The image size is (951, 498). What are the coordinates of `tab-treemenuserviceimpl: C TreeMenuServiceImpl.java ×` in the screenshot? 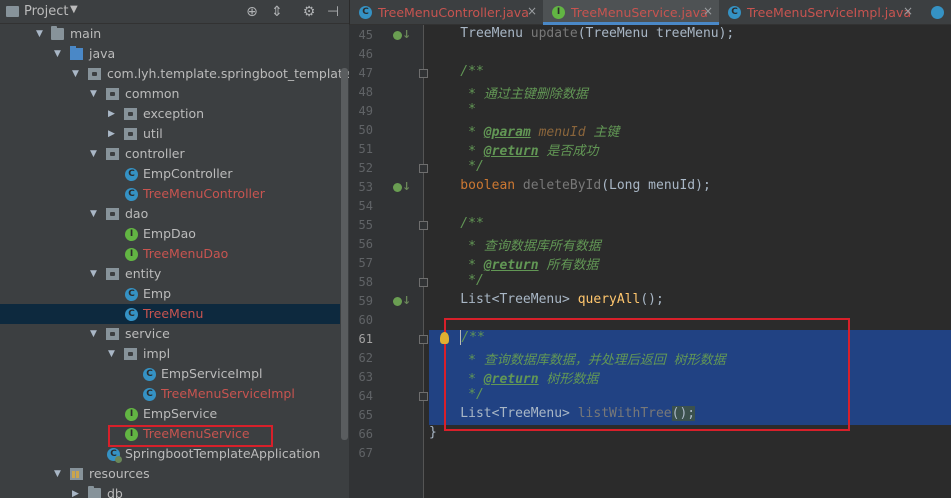 It's located at (819, 12).